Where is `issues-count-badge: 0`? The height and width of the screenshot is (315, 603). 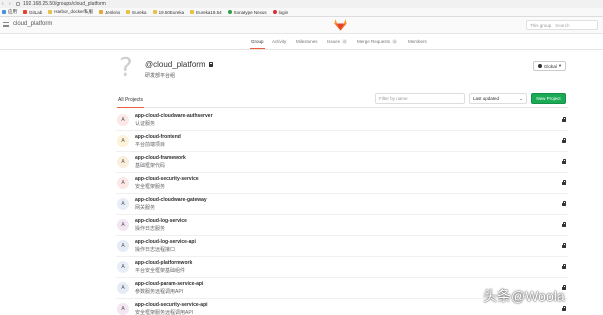
issues-count-badge: 0 is located at coordinates (345, 41).